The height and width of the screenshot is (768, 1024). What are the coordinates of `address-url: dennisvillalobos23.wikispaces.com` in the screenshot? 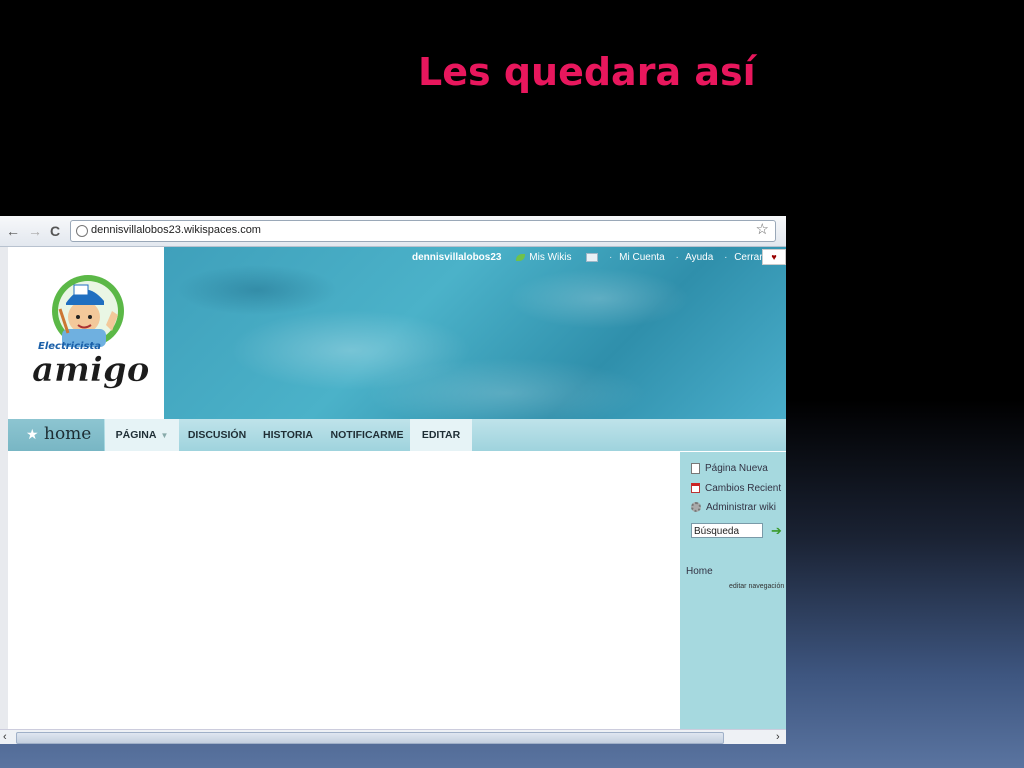 It's located at (176, 230).